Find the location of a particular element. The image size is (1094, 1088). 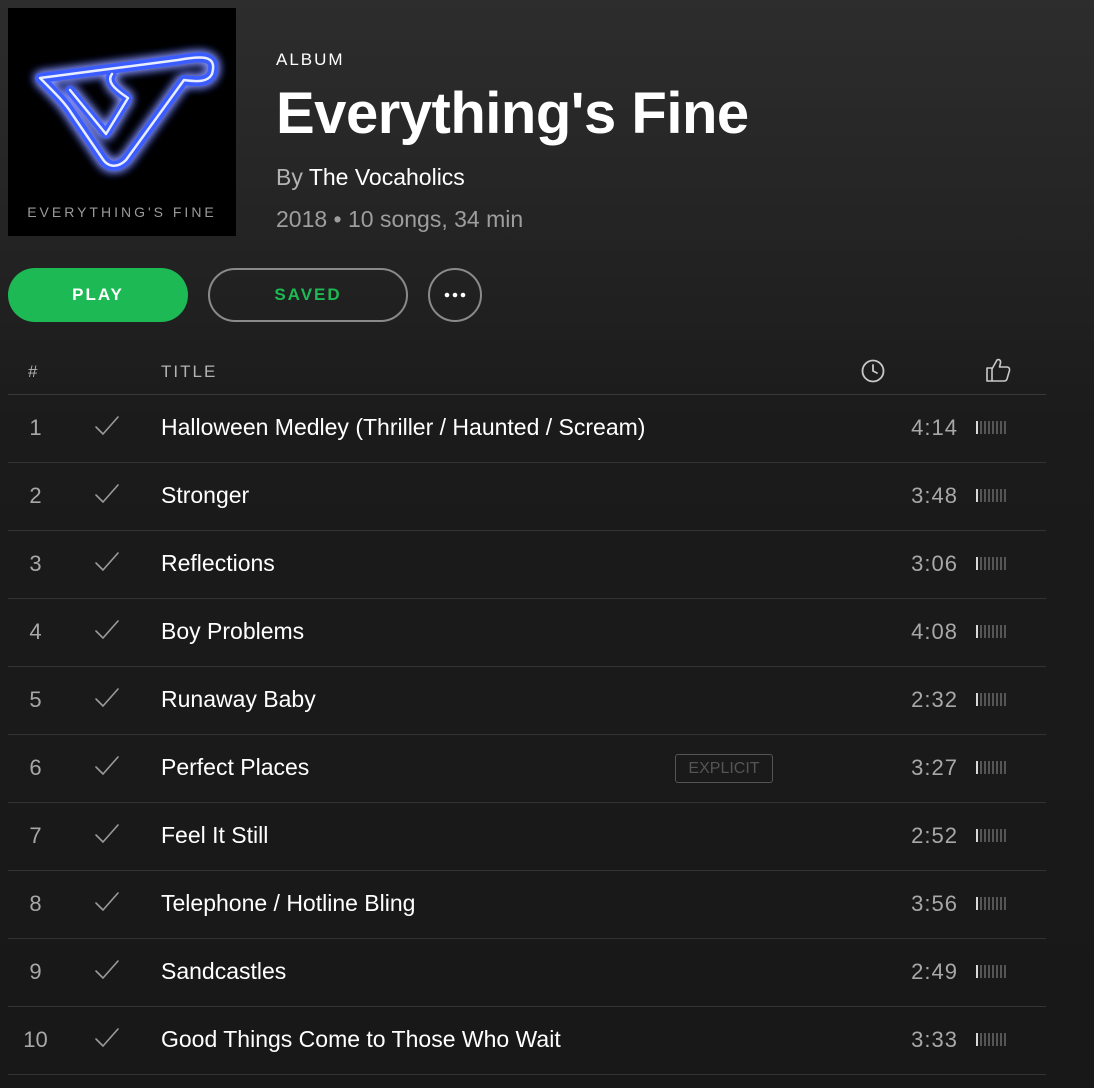

track-number: 9 is located at coordinates (35, 971).